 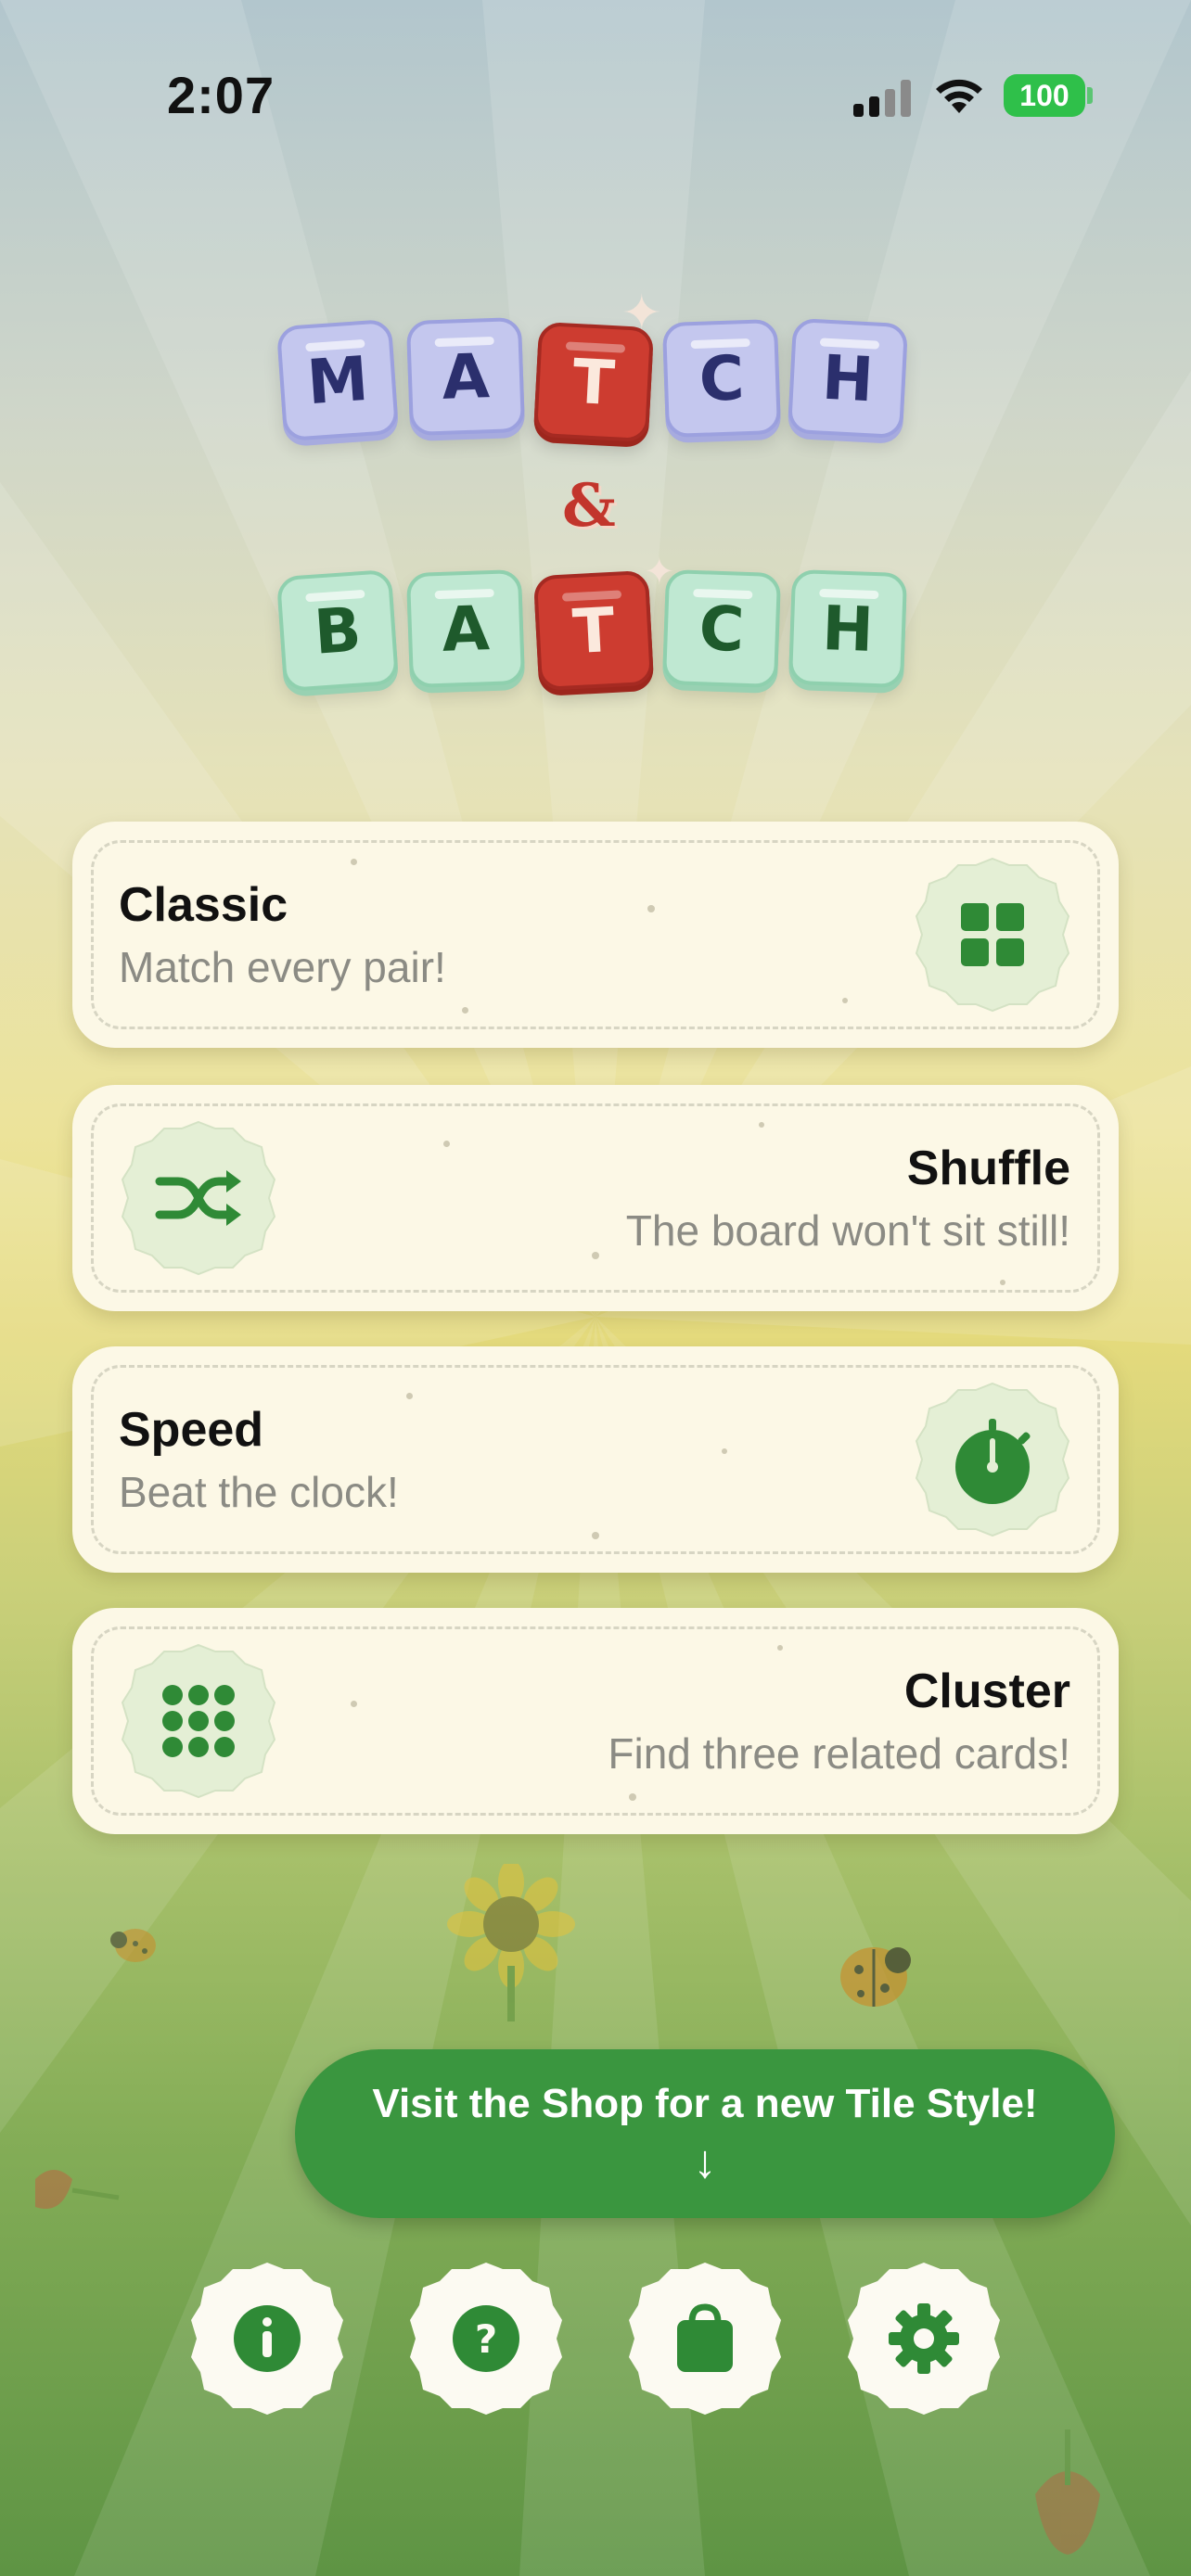 I want to click on logo-ampersand: &, so click(x=589, y=506).